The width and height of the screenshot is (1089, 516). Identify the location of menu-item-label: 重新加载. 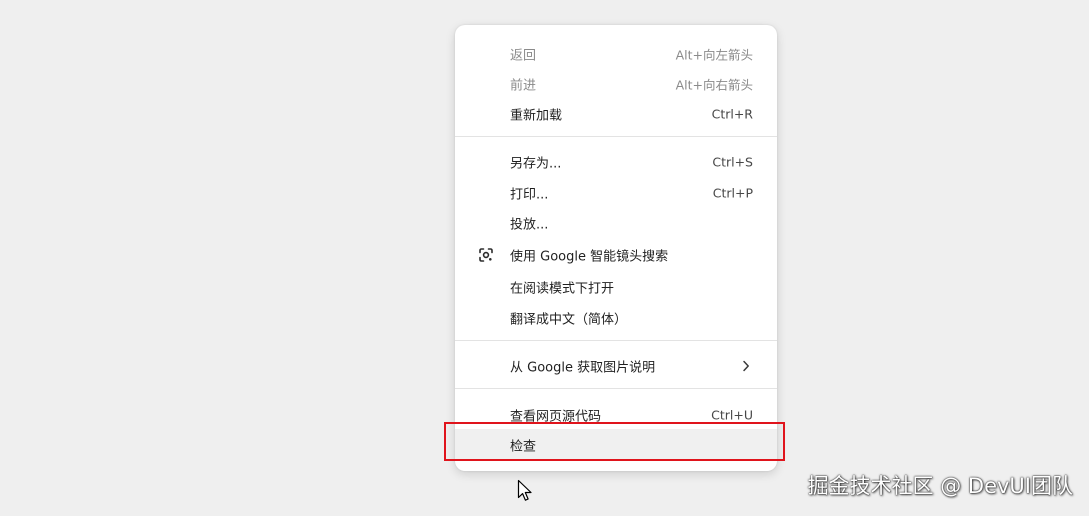
(536, 115).